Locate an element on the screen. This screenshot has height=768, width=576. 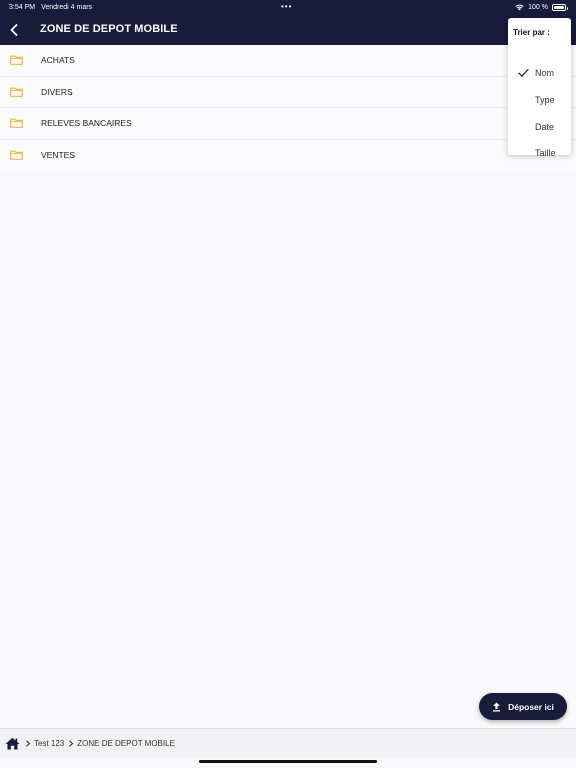
back-button is located at coordinates (14, 30).